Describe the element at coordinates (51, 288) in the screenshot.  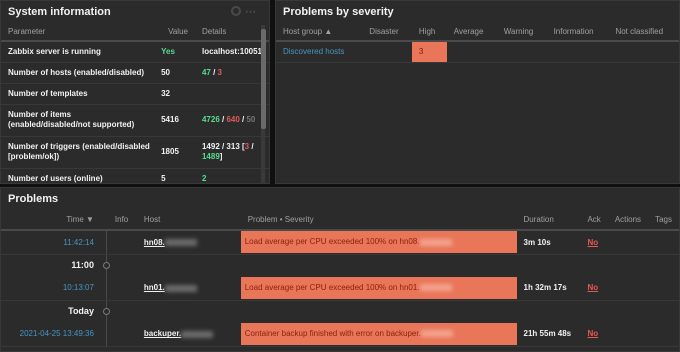
I see `problem-time-link: 10:13:07` at that location.